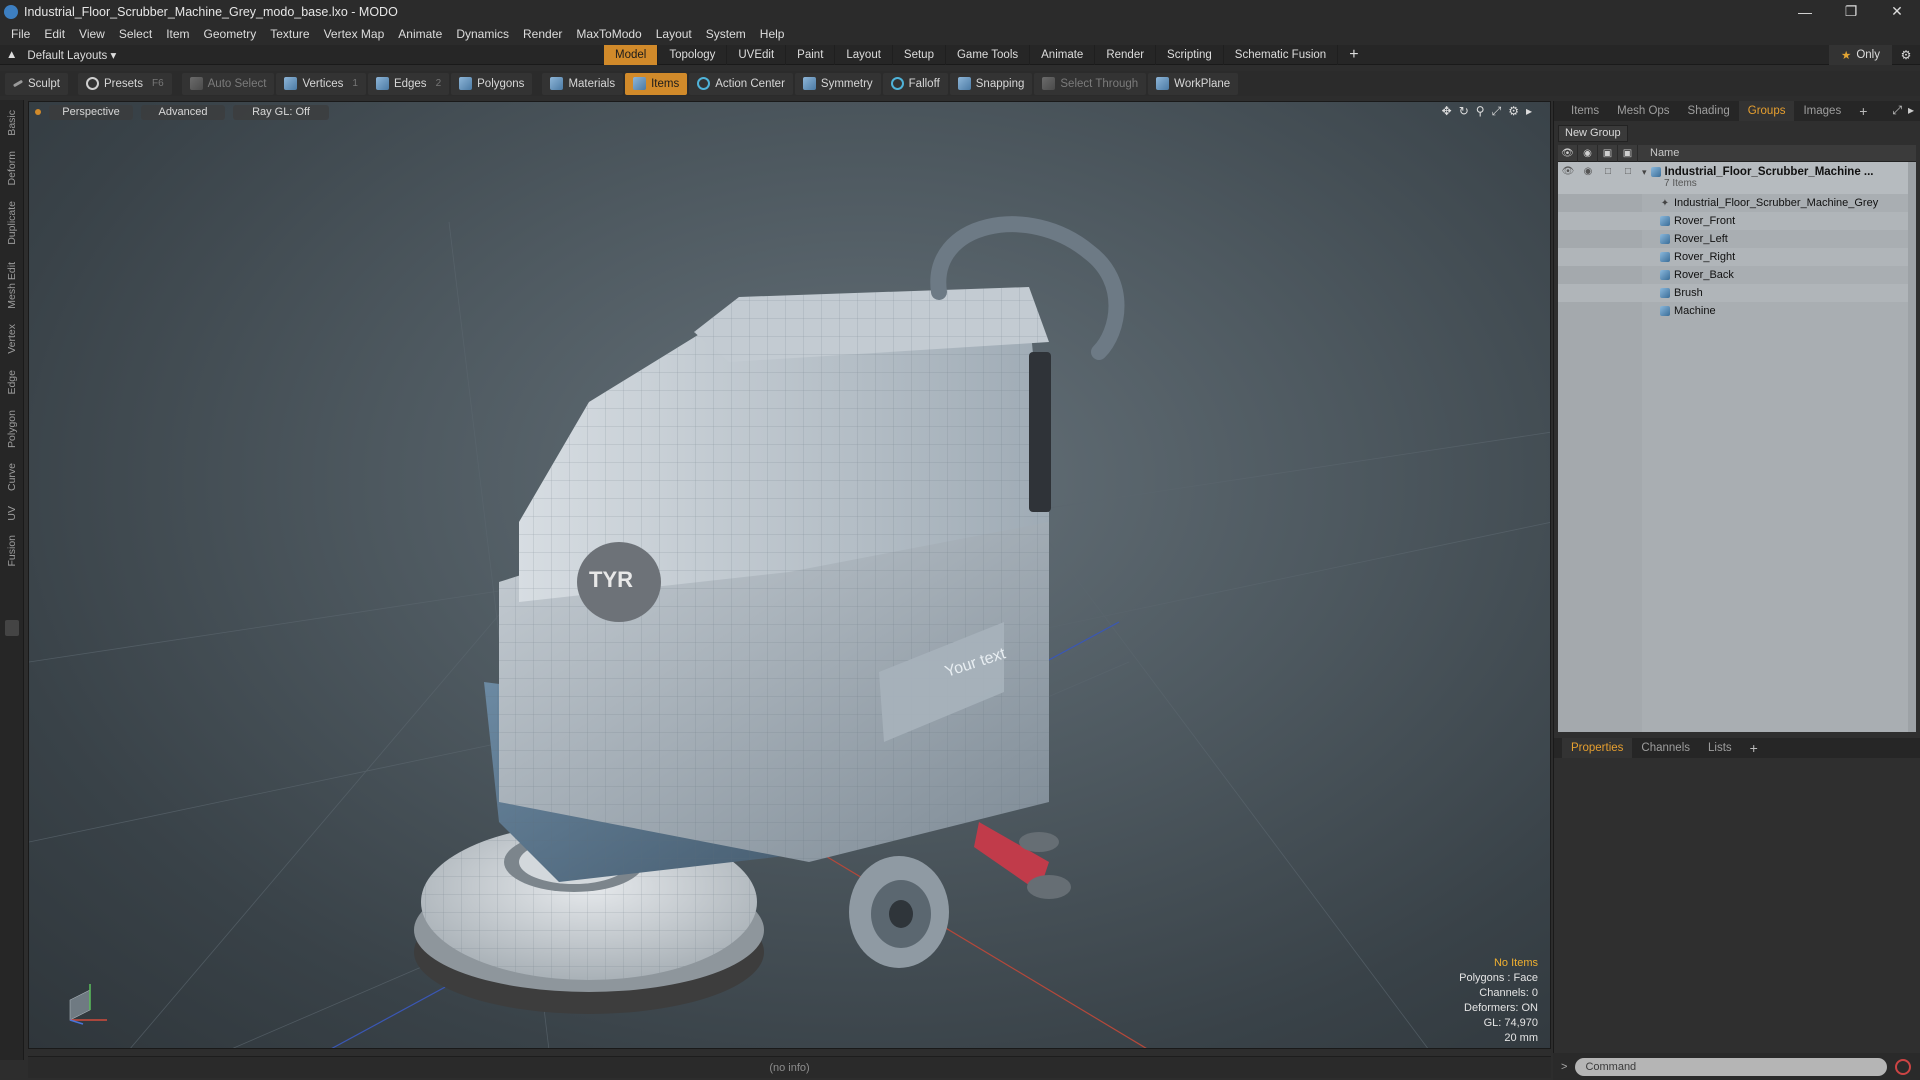  What do you see at coordinates (1281, 55) in the screenshot?
I see `tab-schematic-fusion: Schematic Fusion` at bounding box center [1281, 55].